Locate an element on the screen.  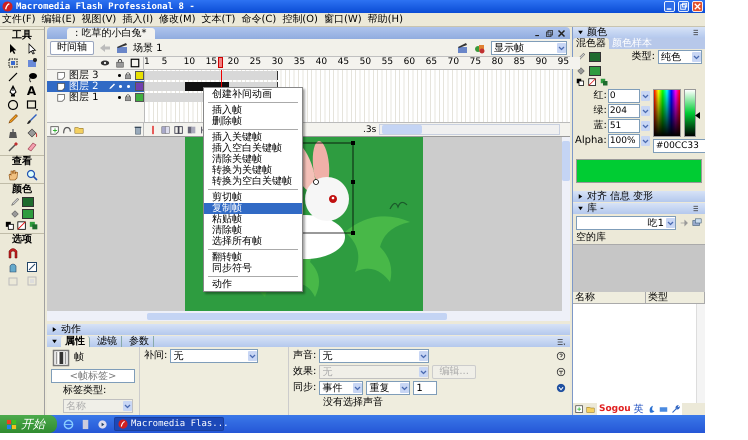
frame-number: 95 is located at coordinates (564, 62).